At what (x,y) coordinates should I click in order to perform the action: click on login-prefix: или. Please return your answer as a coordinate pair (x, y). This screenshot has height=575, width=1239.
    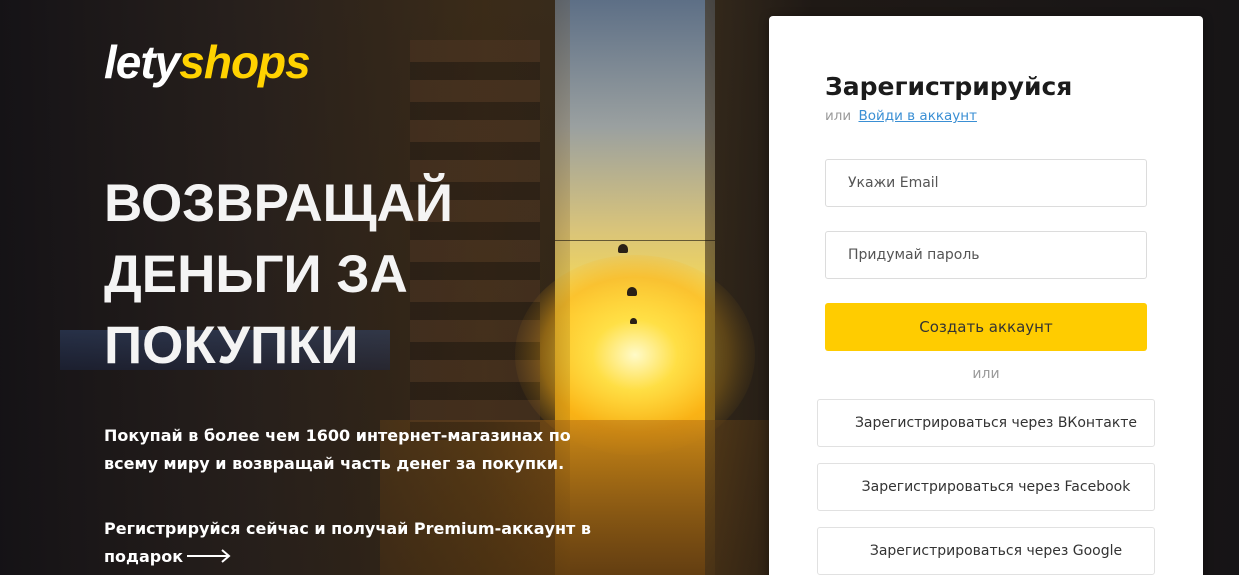
    Looking at the image, I should click on (838, 116).